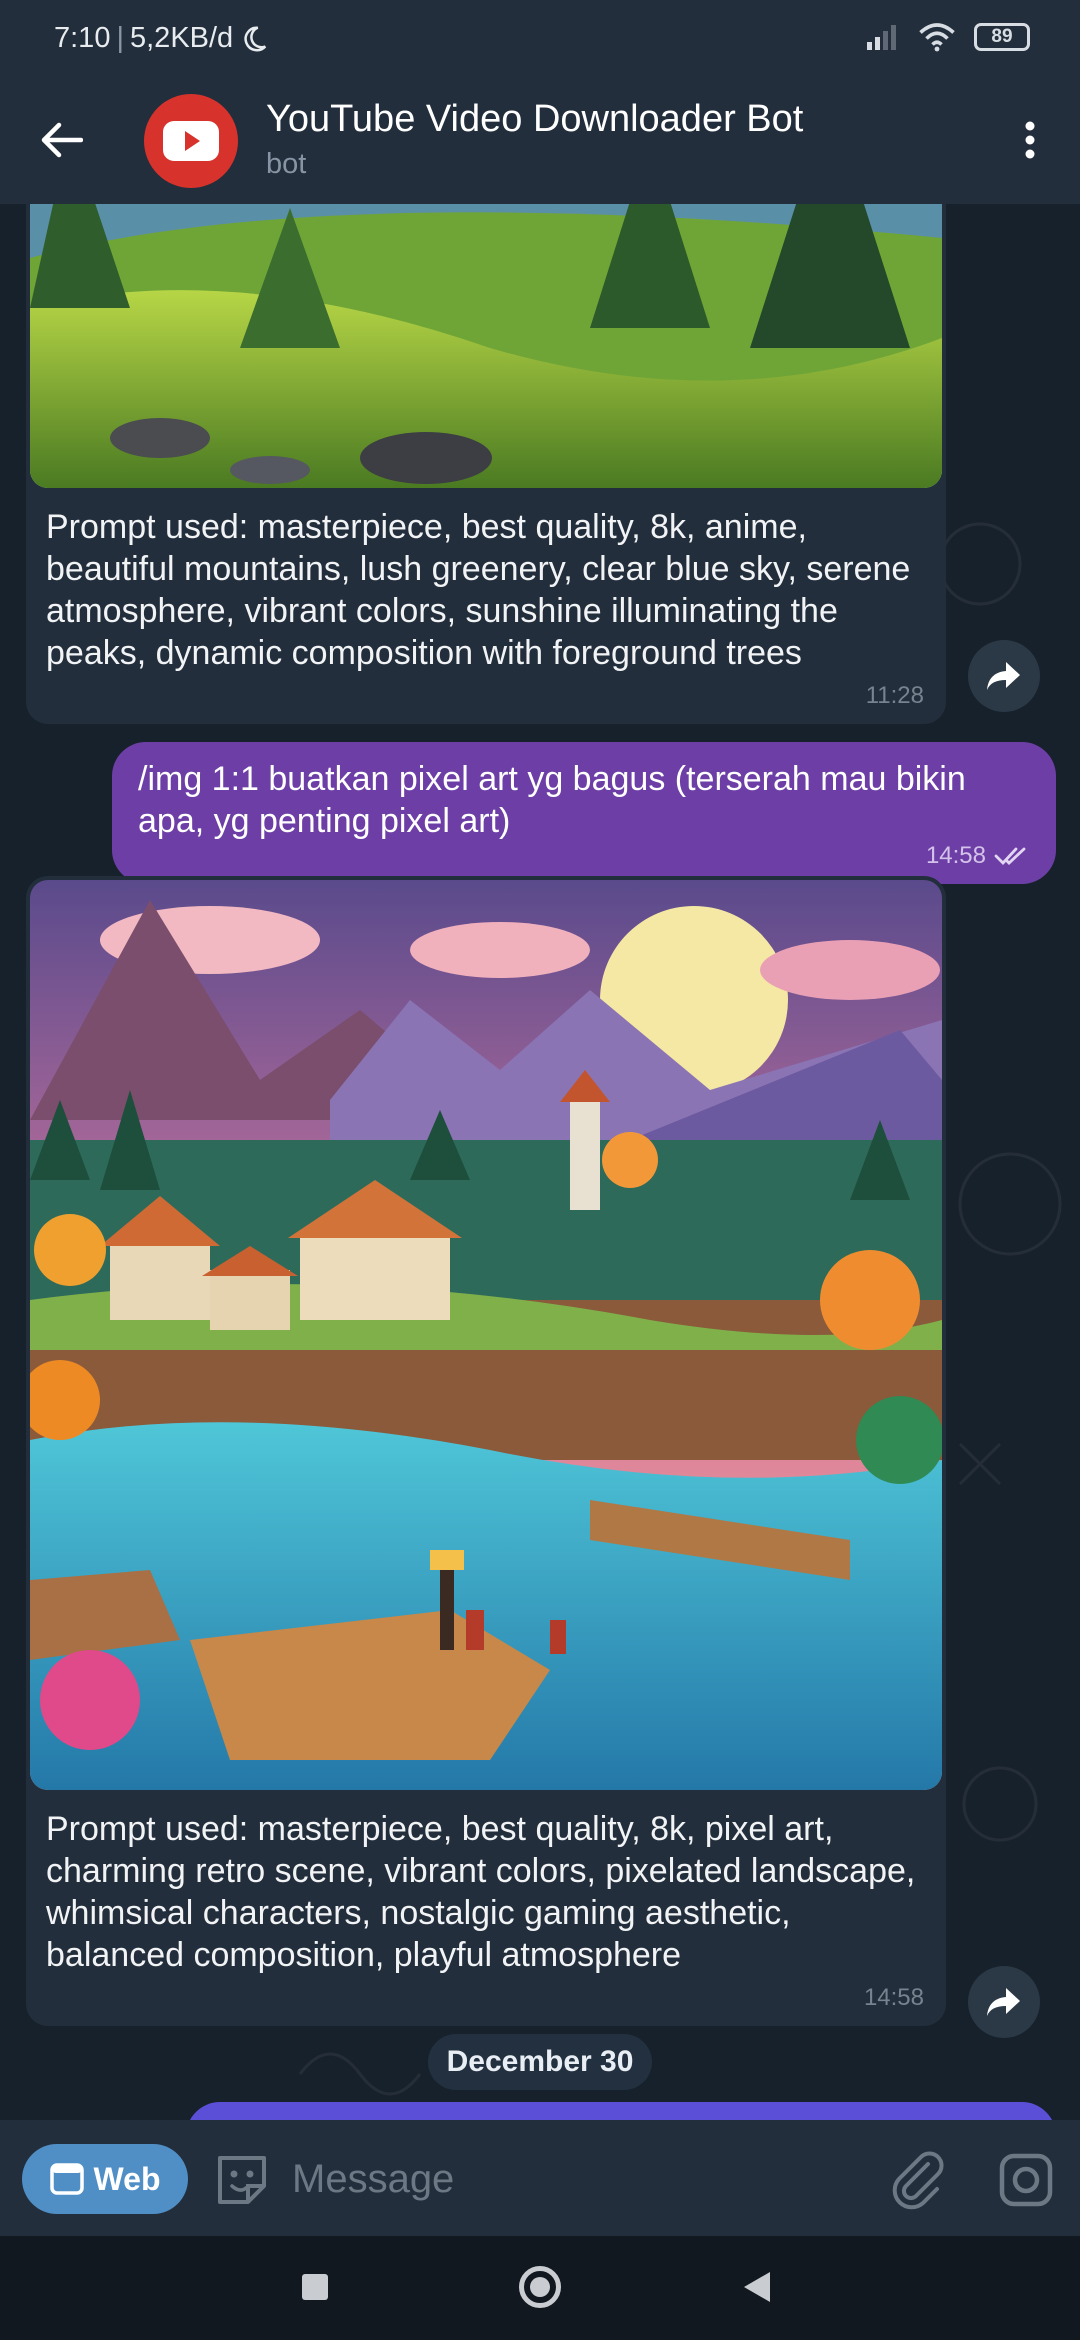  What do you see at coordinates (540, 2062) in the screenshot?
I see `date-separator: December 30` at bounding box center [540, 2062].